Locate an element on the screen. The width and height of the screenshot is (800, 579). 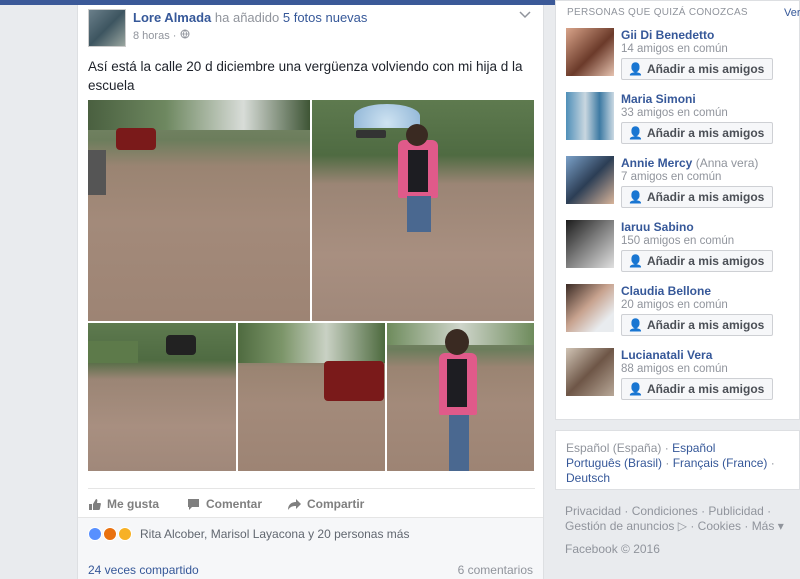
person-name: Annie Mercy (Anna vera) is located at coordinates (689, 163).